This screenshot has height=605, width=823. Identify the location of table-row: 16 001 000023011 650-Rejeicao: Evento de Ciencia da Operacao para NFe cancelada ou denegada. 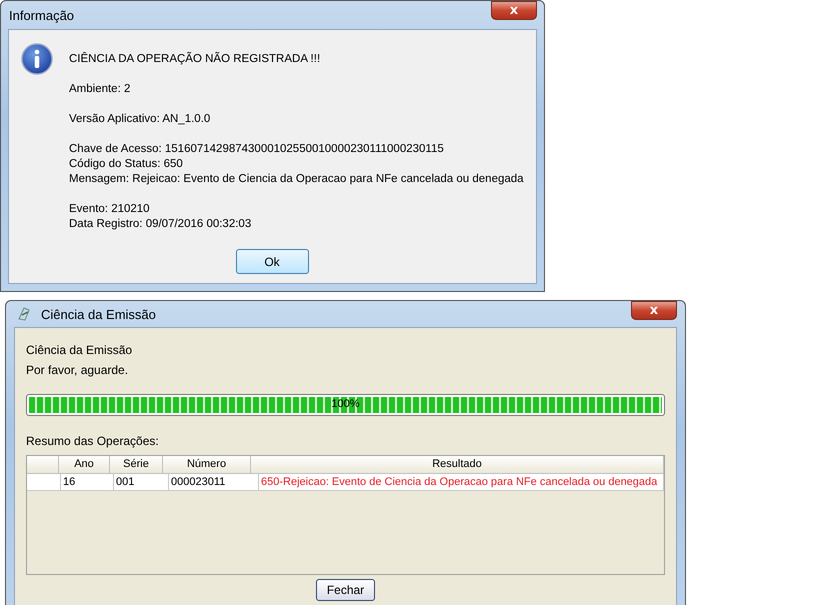
(345, 482).